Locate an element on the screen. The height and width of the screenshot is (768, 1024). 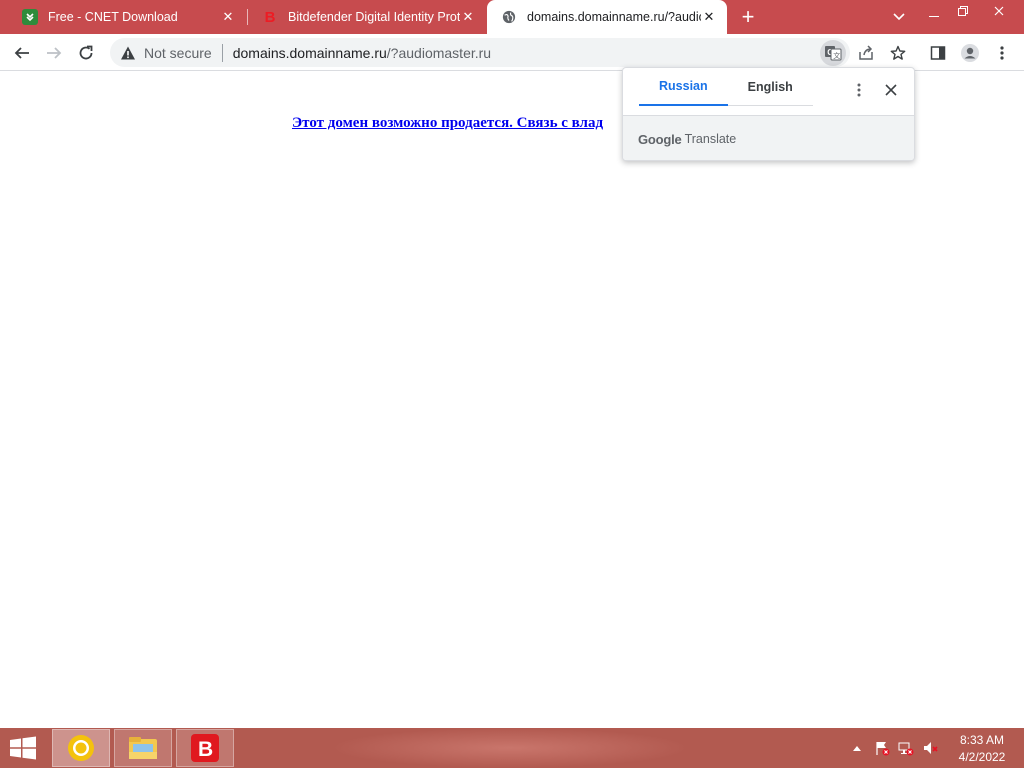
menu-button is located at coordinates (1002, 53).